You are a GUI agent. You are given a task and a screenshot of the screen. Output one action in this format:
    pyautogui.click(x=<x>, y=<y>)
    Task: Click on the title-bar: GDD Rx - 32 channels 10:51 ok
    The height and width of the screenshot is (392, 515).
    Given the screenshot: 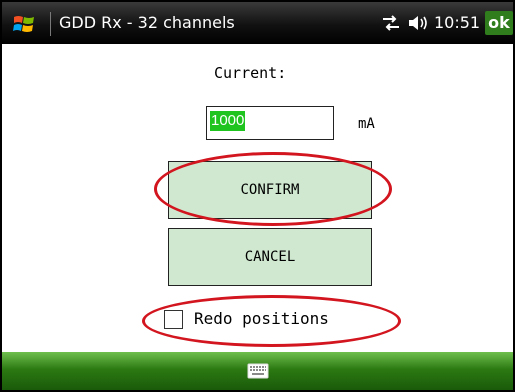 What is the action you would take?
    pyautogui.click(x=257, y=23)
    